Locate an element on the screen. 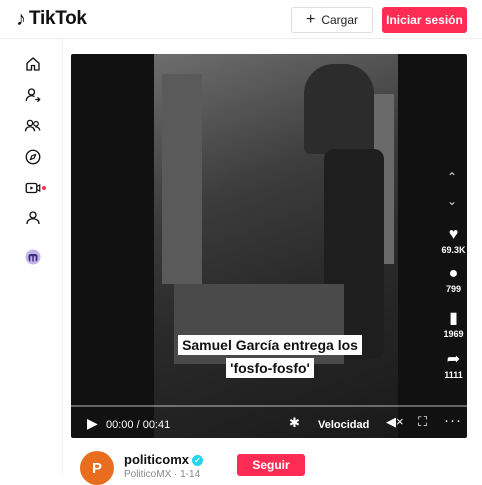  top-bar: ♪ TikTok + Cargar Iniciar sesión is located at coordinates (241, 19).